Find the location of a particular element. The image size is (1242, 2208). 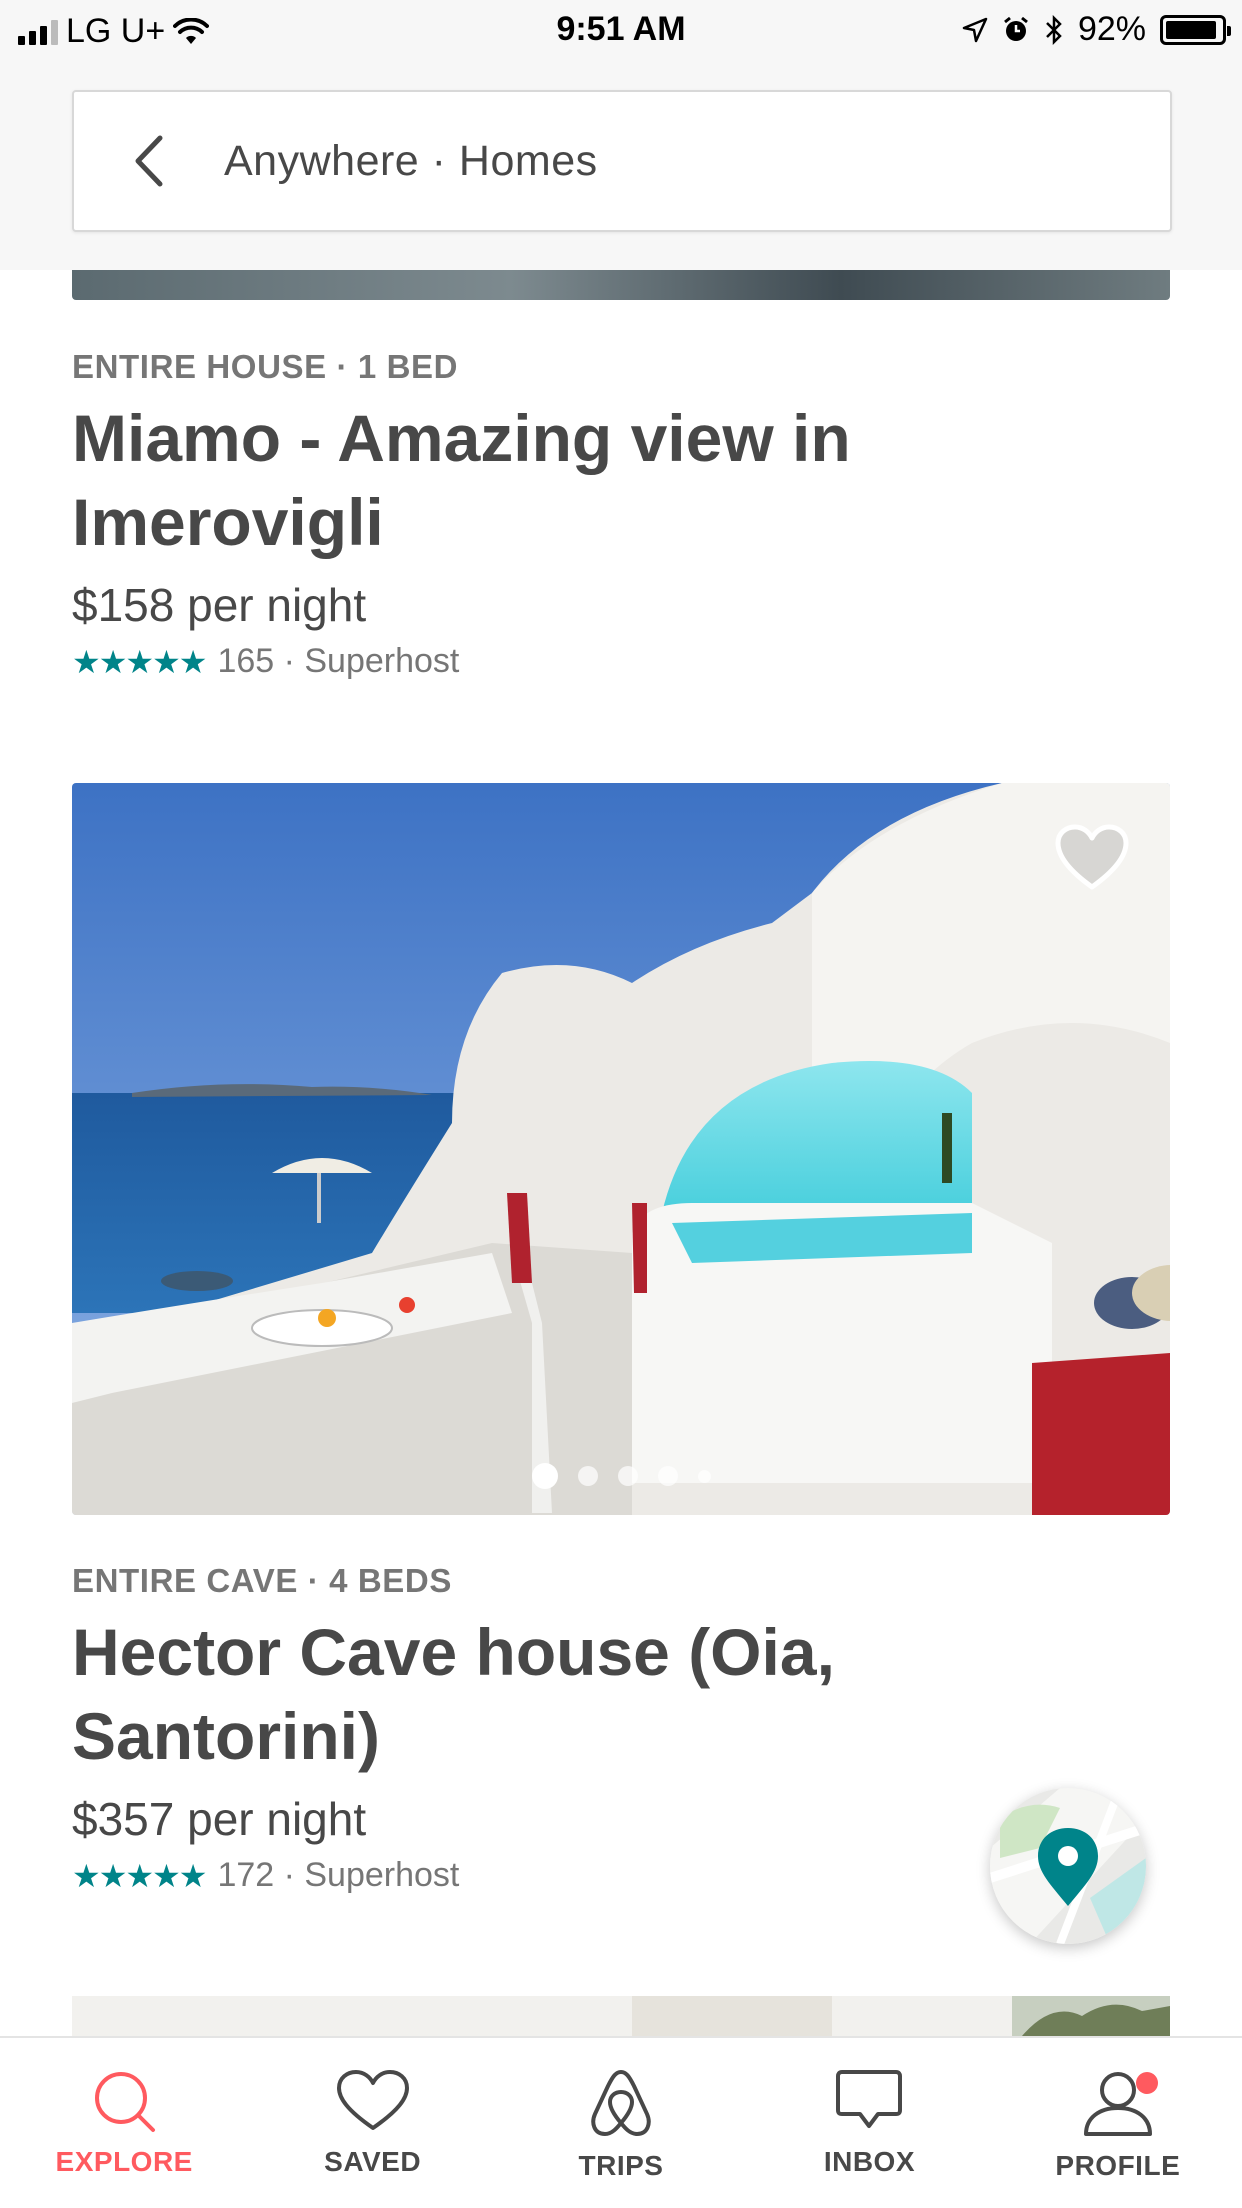

battery-percent: 92% is located at coordinates (1111, 29).